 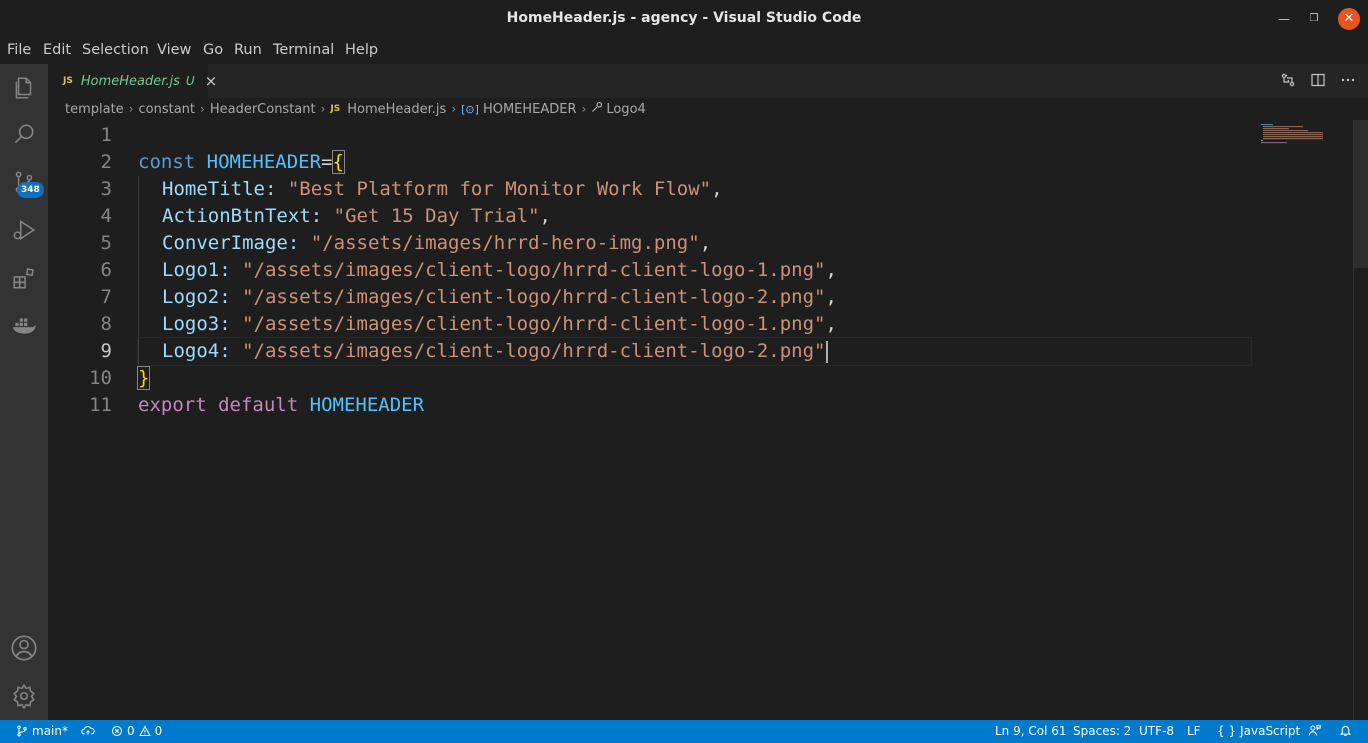 What do you see at coordinates (24, 88) in the screenshot?
I see `explorer-icon` at bounding box center [24, 88].